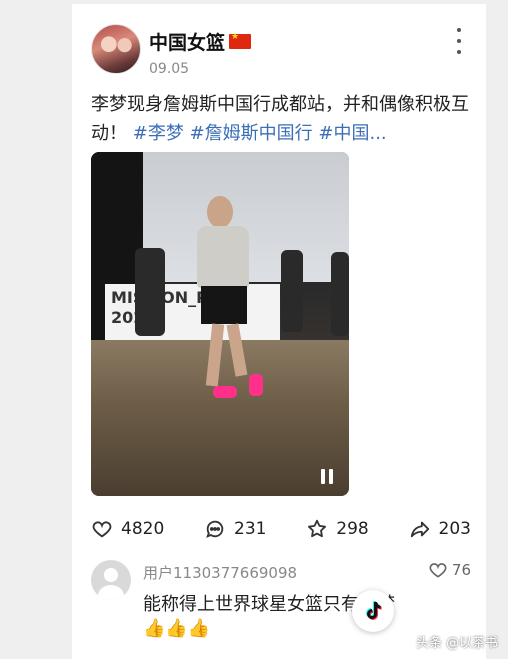 The width and height of the screenshot is (508, 659). What do you see at coordinates (251, 133) in the screenshot?
I see `hashtag-james-china-tour: #詹姆斯中国行` at bounding box center [251, 133].